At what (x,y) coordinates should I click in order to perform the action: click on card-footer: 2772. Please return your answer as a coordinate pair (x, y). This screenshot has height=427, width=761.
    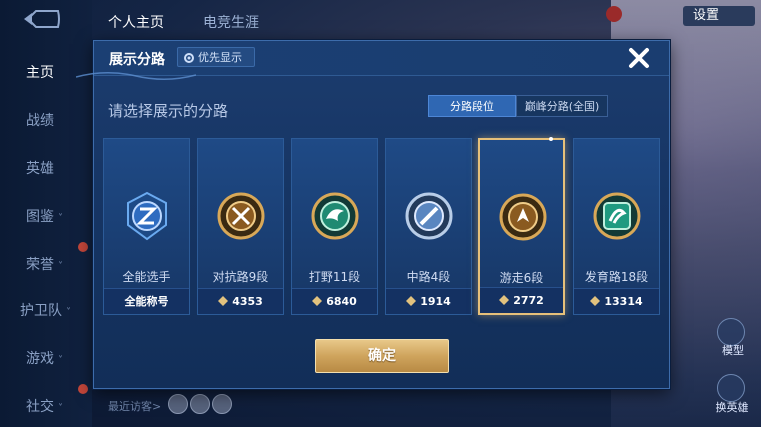
    Looking at the image, I should click on (521, 300).